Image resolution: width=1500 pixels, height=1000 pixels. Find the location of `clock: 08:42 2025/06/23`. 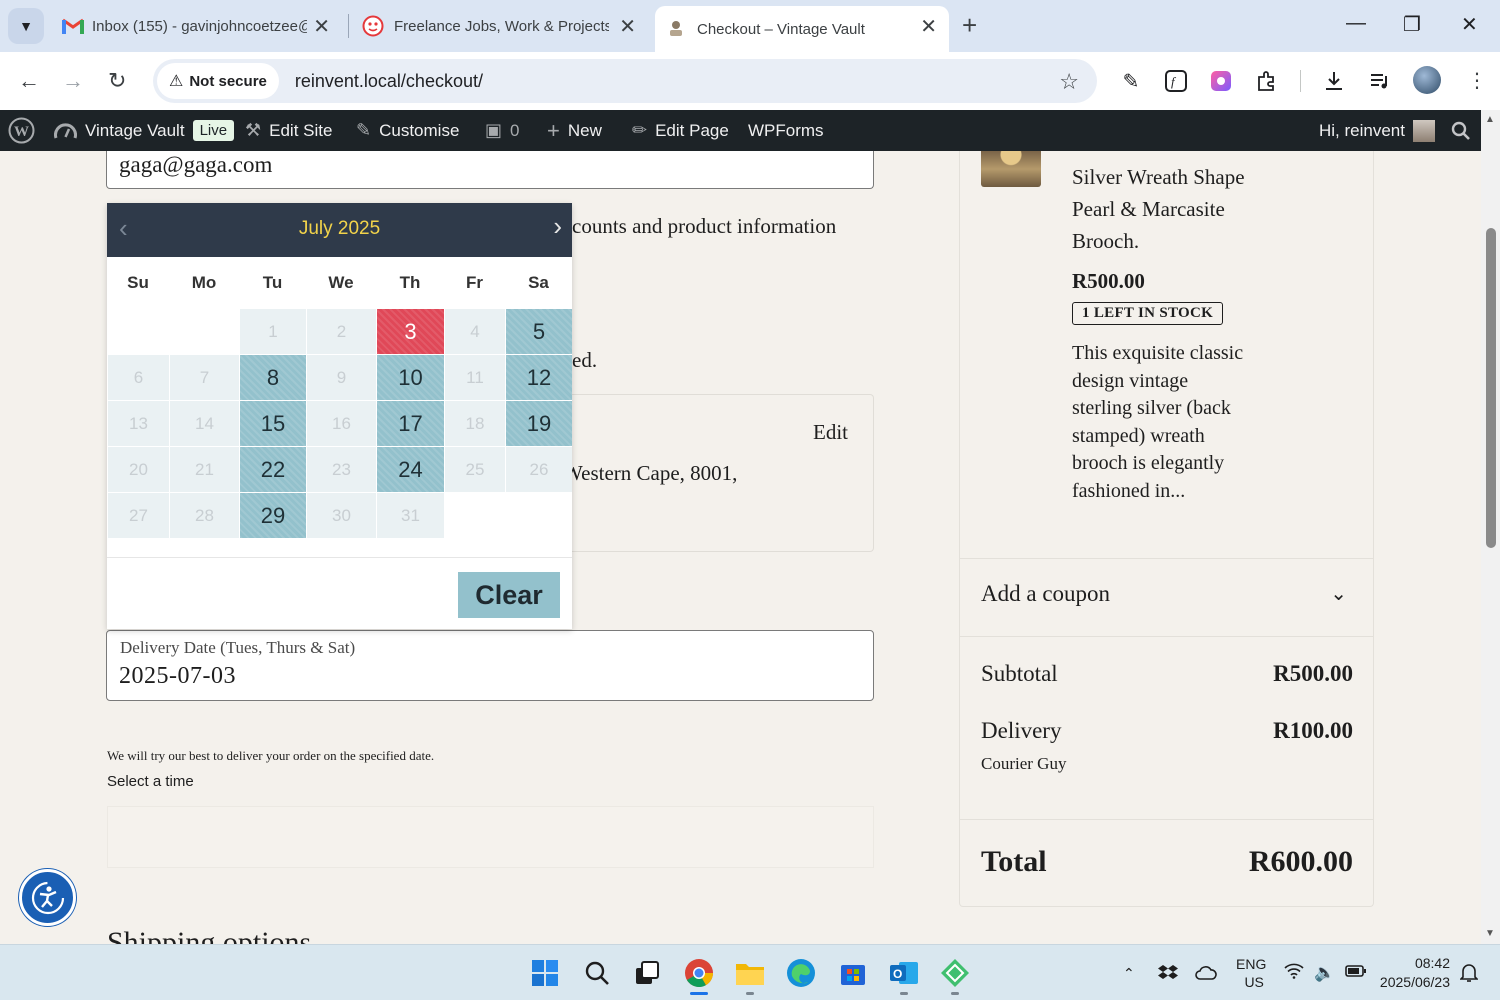

clock: 08:42 2025/06/23 is located at coordinates (1413, 972).